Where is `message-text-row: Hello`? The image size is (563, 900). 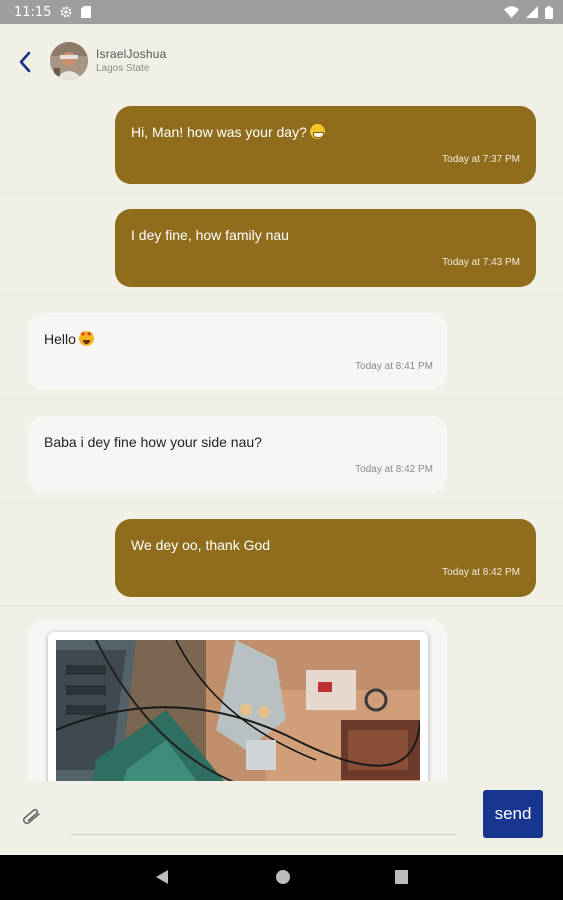
message-text-row: Hello is located at coordinates (69, 339).